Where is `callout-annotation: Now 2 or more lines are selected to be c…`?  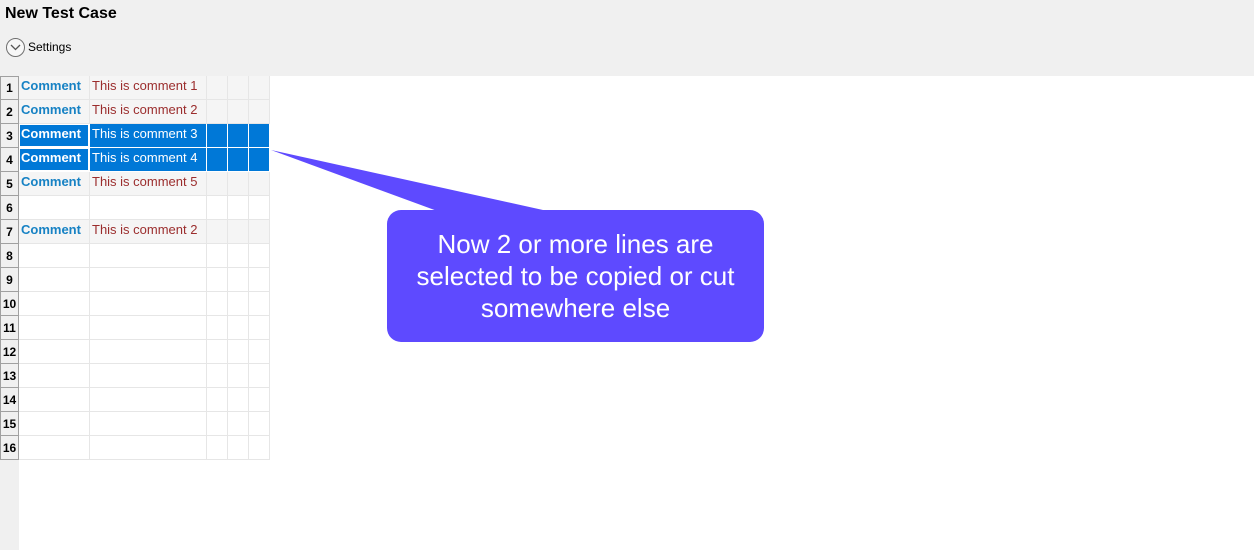 callout-annotation: Now 2 or more lines are selected to be c… is located at coordinates (575, 276).